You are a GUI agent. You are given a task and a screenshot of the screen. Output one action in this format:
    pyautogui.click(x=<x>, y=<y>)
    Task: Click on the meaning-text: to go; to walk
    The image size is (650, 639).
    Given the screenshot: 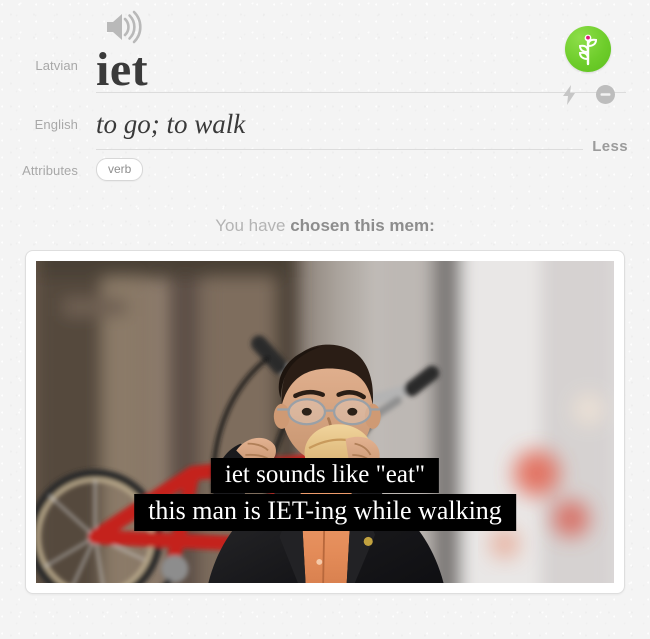 What is the action you would take?
    pyautogui.click(x=361, y=115)
    